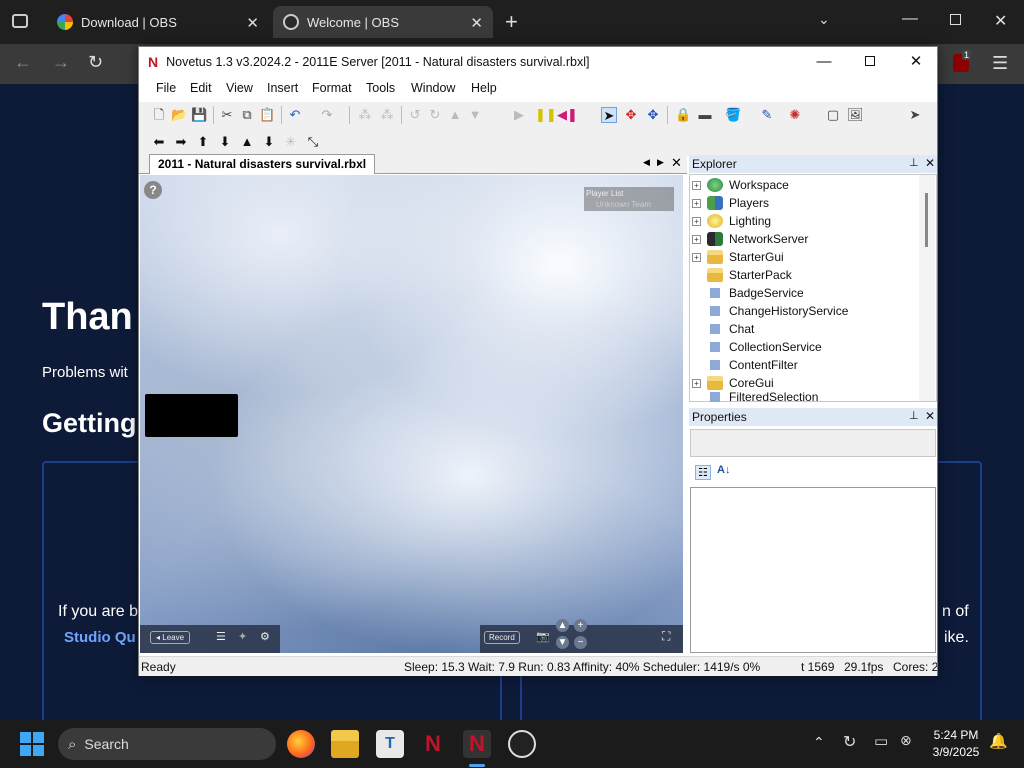  Describe the element at coordinates (511, 22) in the screenshot. I see `new-tab-button: +` at that location.